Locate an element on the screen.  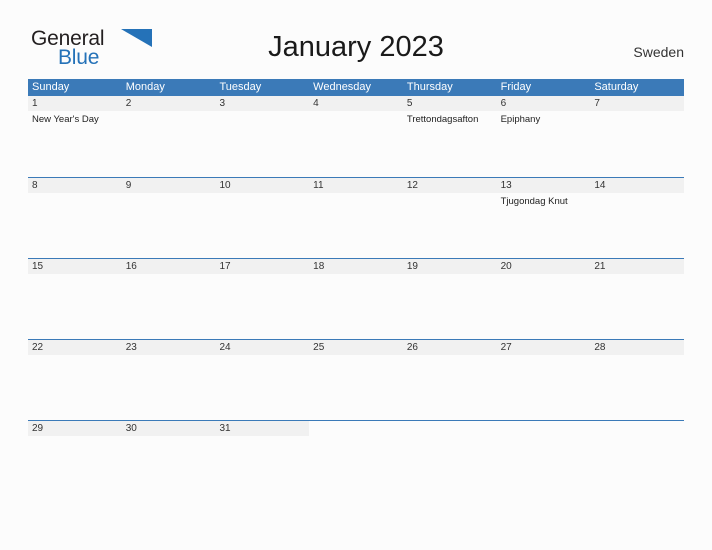
calendar-day-cell: 22 is located at coordinates (75, 380).